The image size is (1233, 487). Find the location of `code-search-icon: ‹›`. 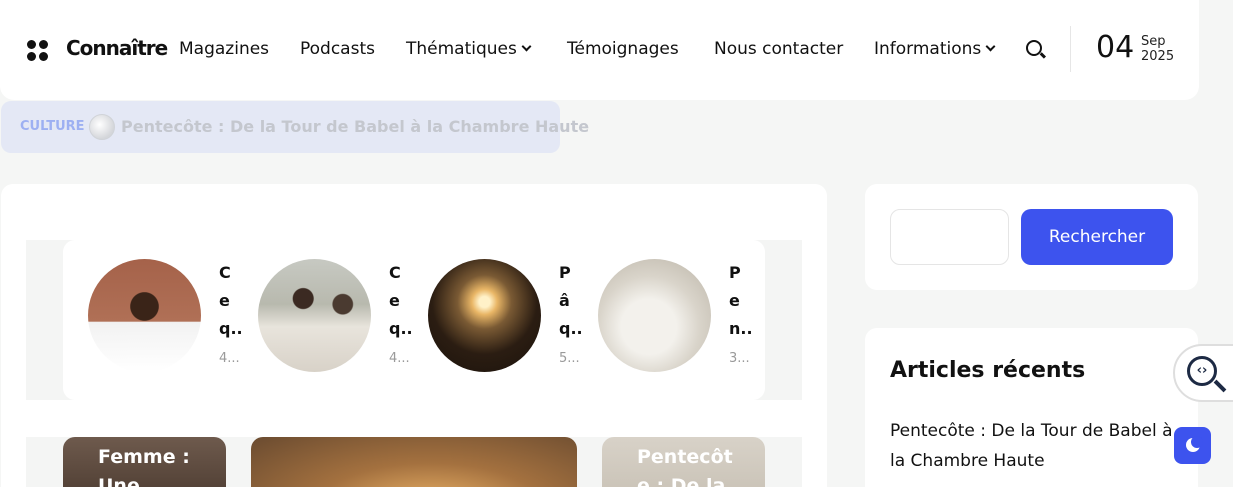

code-search-icon: ‹› is located at coordinates (1202, 371).